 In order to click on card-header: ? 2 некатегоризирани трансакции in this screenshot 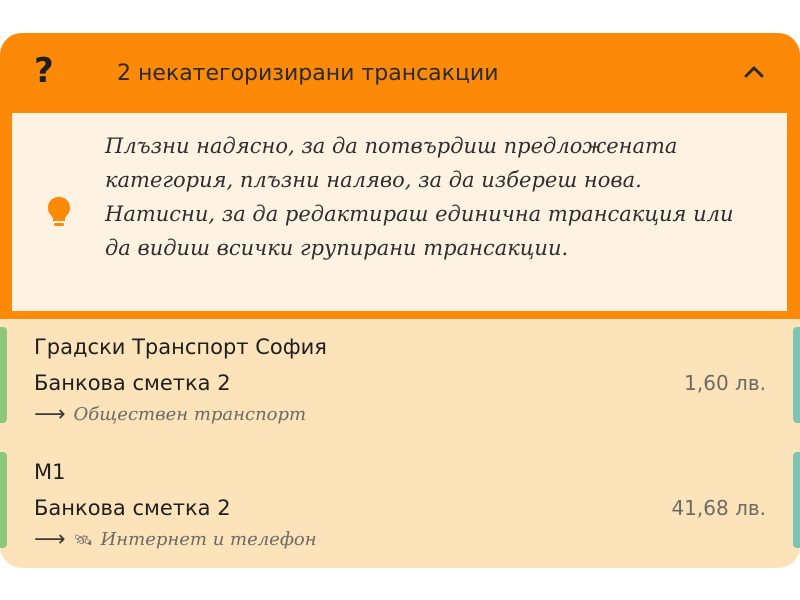, I will do `click(400, 73)`.